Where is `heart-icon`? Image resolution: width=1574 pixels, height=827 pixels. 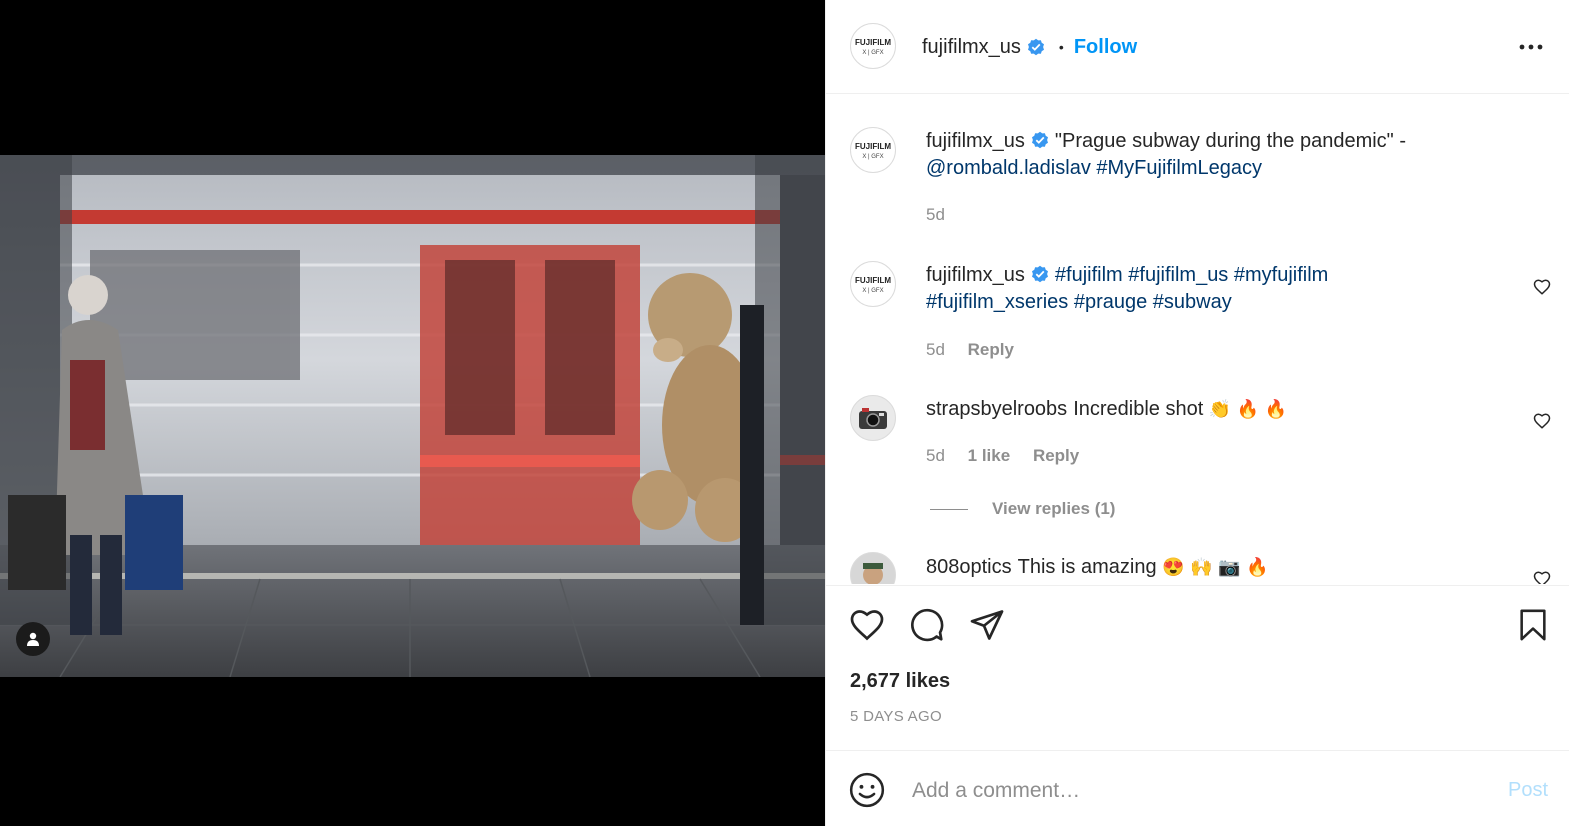 heart-icon is located at coordinates (867, 625).